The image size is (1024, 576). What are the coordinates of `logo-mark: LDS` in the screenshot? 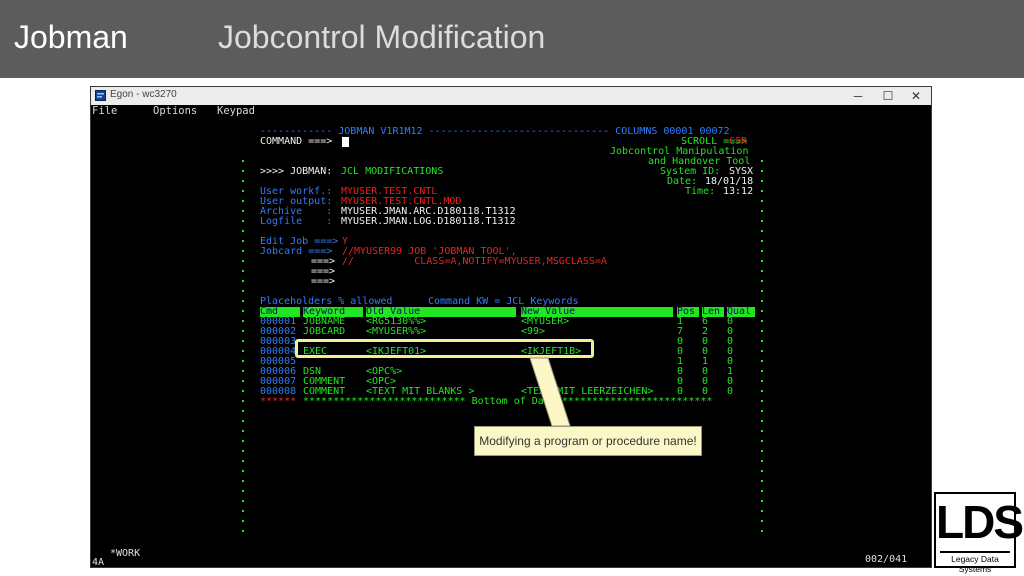 It's located at (980, 522).